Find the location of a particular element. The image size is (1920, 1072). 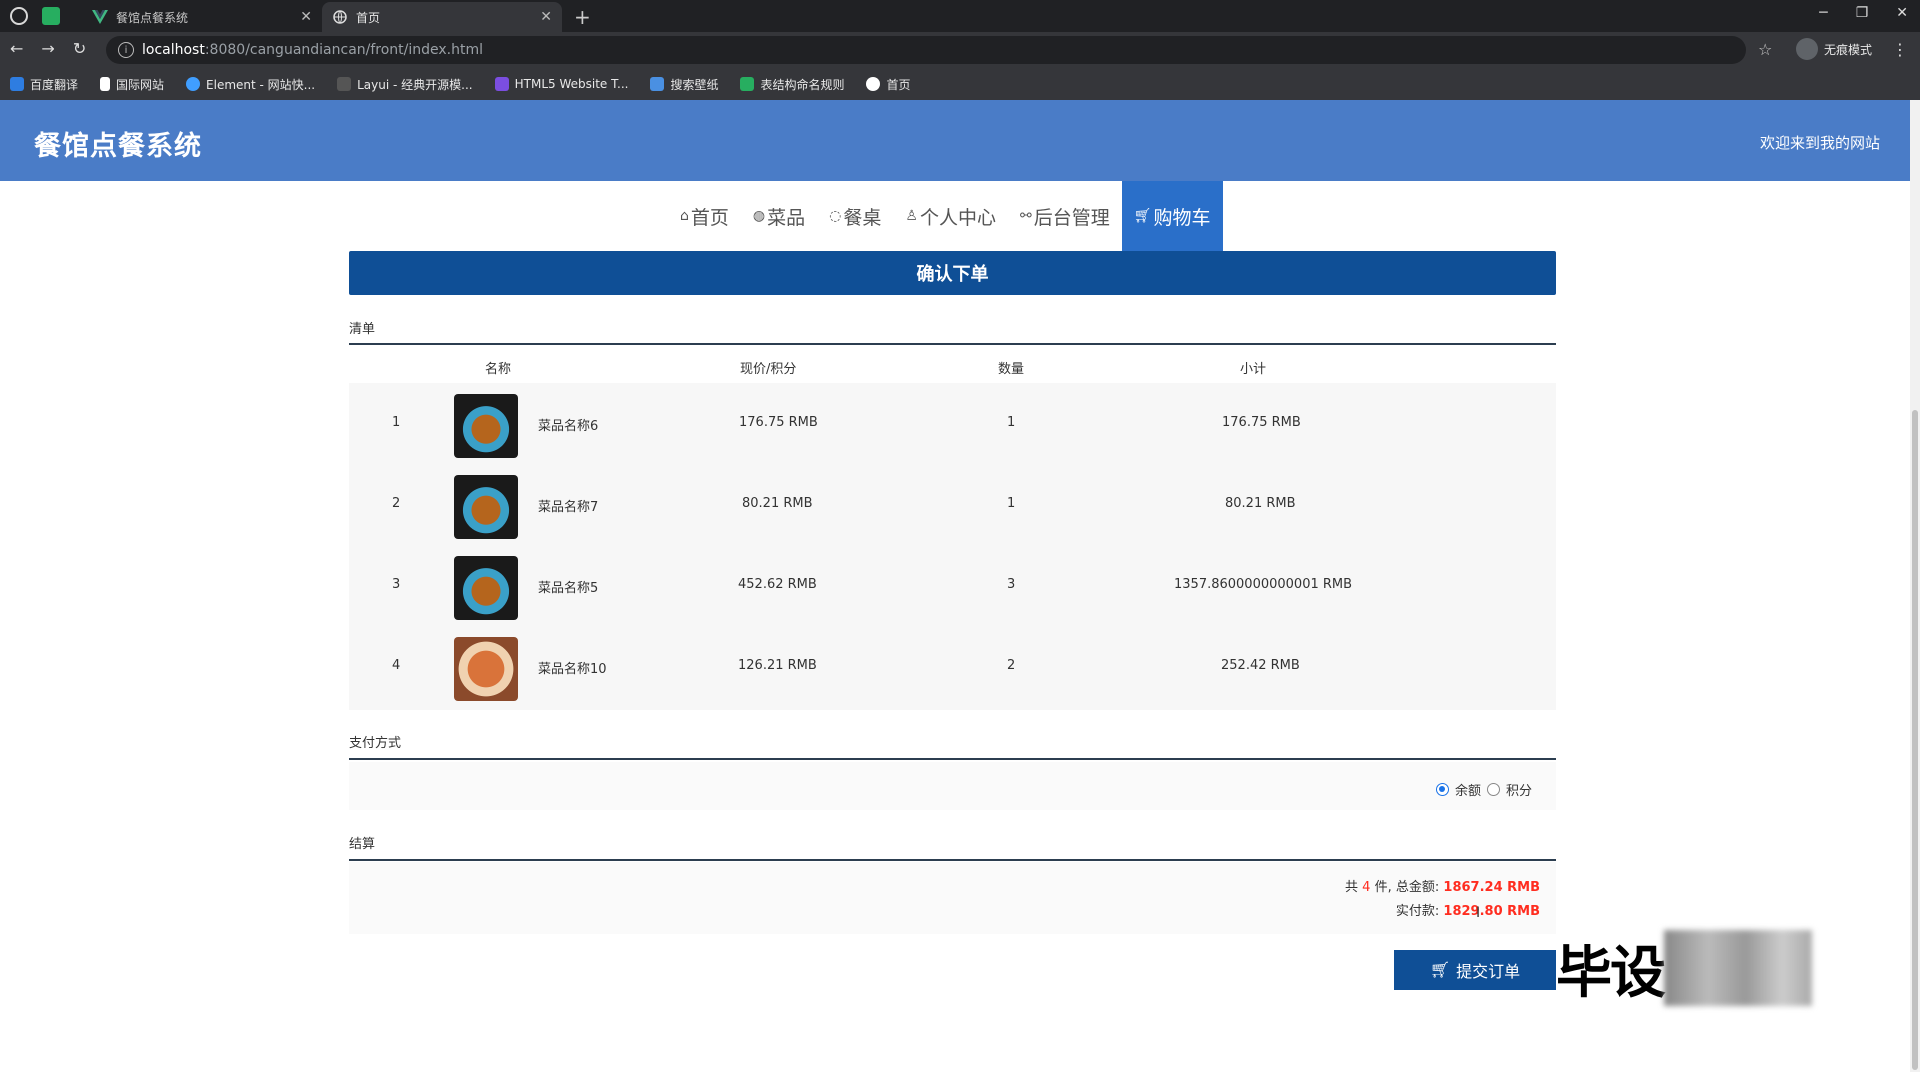

nav-item-profile: ♙ 个人中心 is located at coordinates (950, 216).